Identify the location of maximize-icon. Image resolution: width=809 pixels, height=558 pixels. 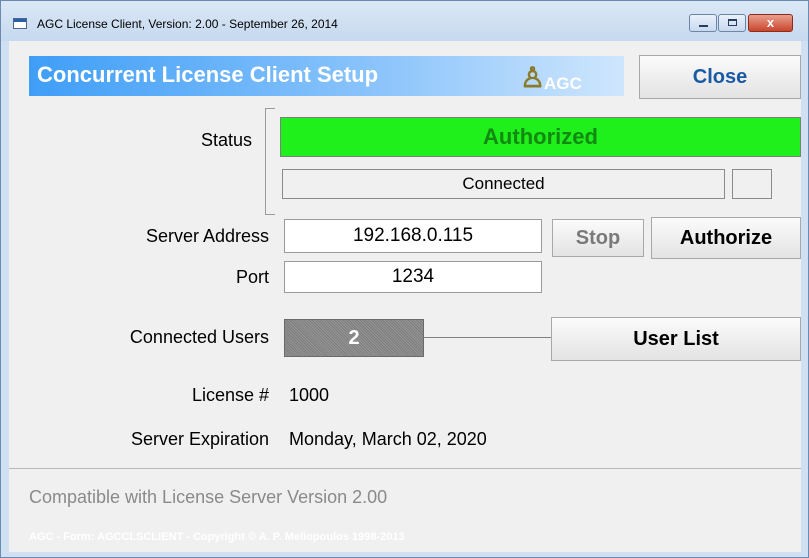
(732, 22).